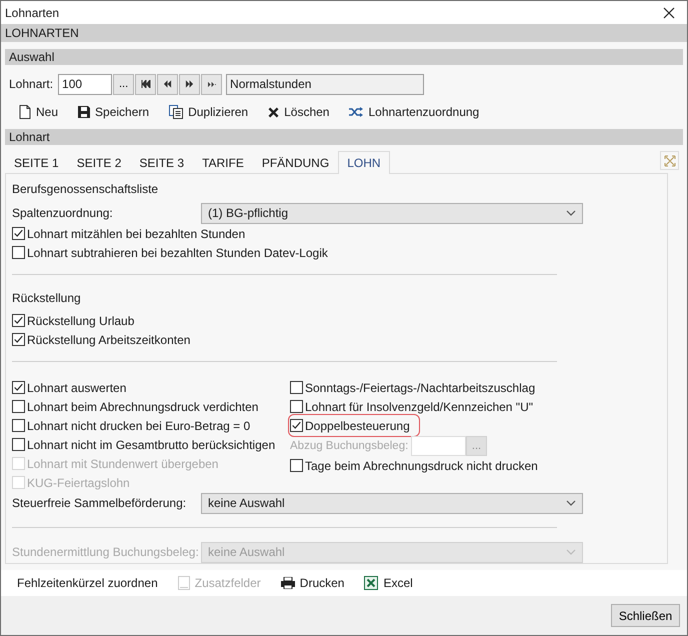 Image resolution: width=688 pixels, height=636 pixels. Describe the element at coordinates (274, 112) in the screenshot. I see `delete-icon` at that location.